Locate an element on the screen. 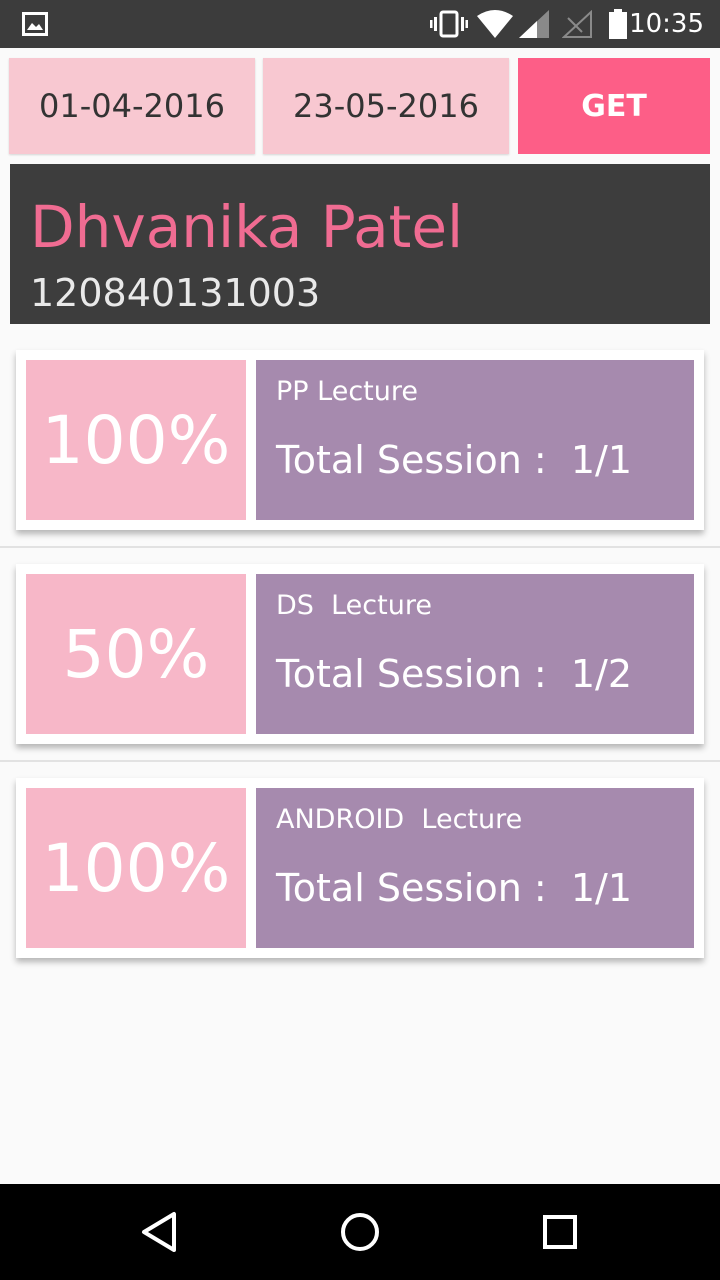 This screenshot has height=1280, width=720. get-button: GET is located at coordinates (614, 106).